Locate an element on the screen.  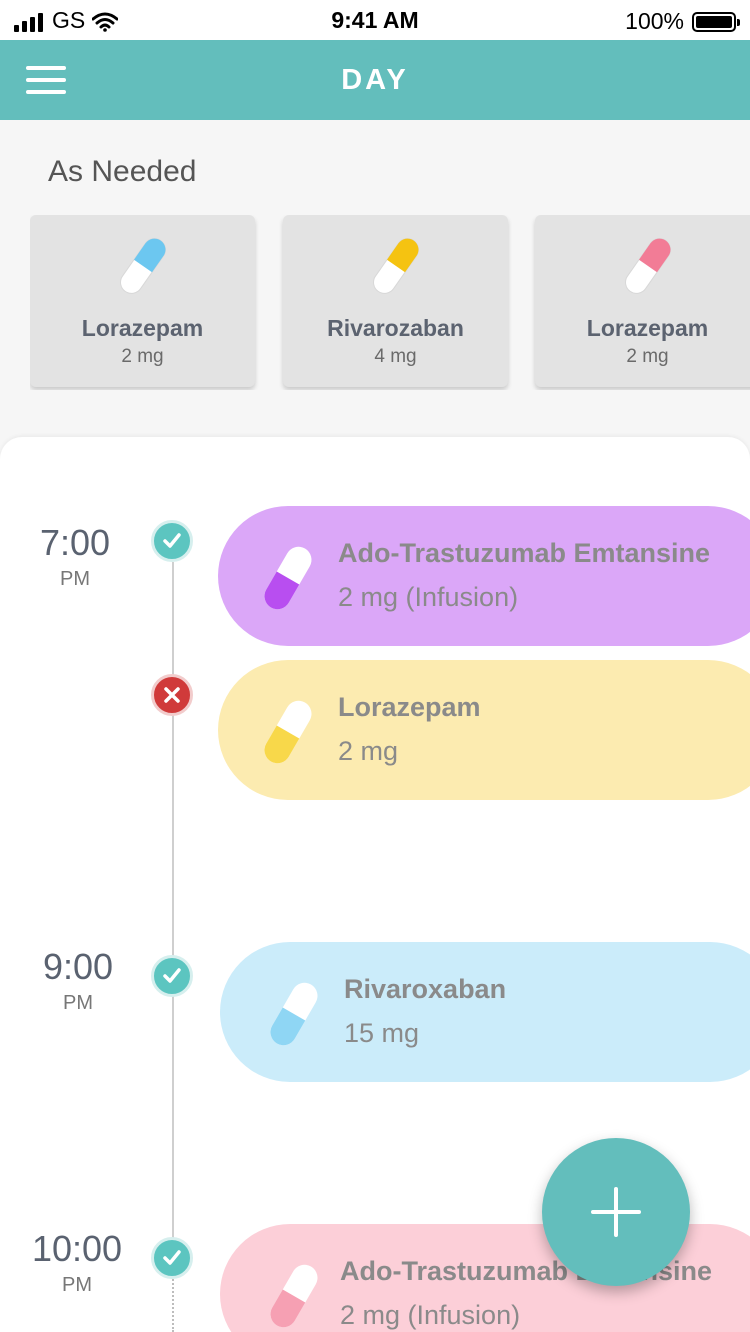
battery-area: 100% is located at coordinates (682, 21).